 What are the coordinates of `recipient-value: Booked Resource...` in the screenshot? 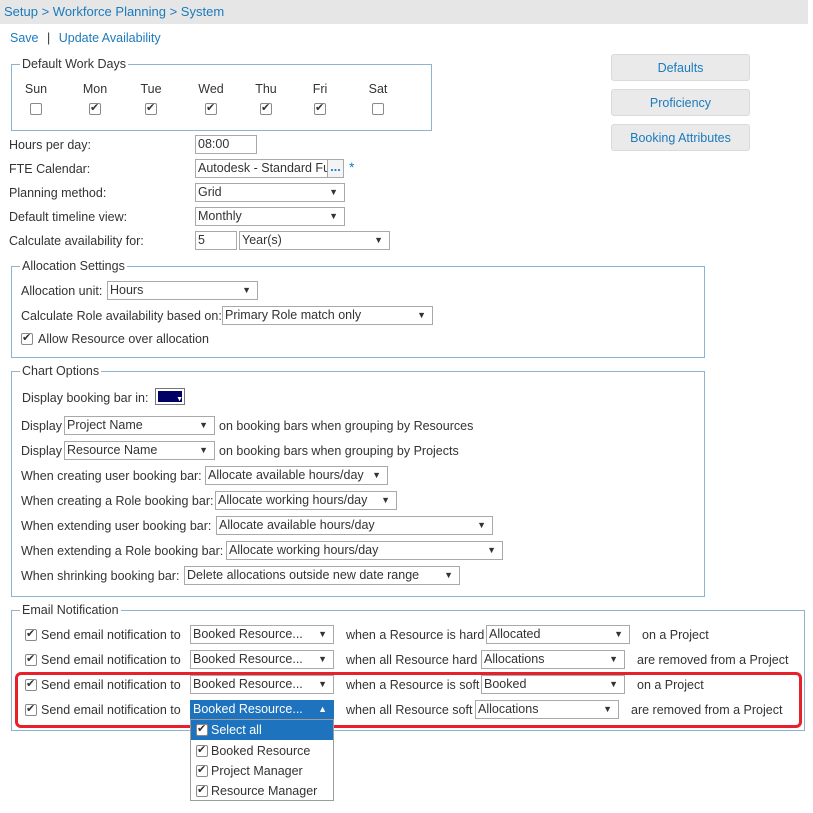 It's located at (248, 659).